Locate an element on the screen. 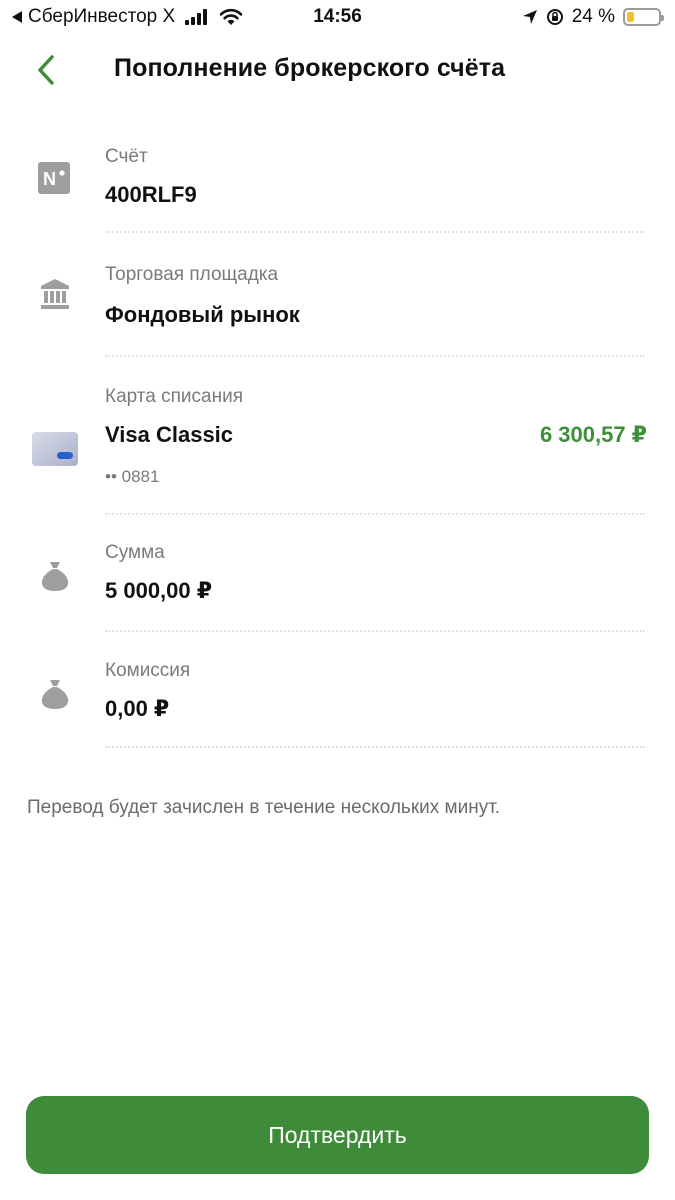 The width and height of the screenshot is (675, 1200). orientation-lock-icon is located at coordinates (554, 17).